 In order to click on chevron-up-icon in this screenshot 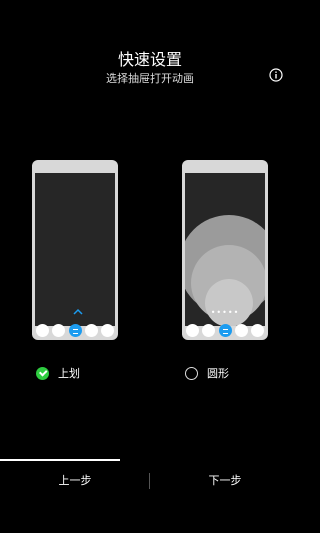, I will do `click(78, 311)`.